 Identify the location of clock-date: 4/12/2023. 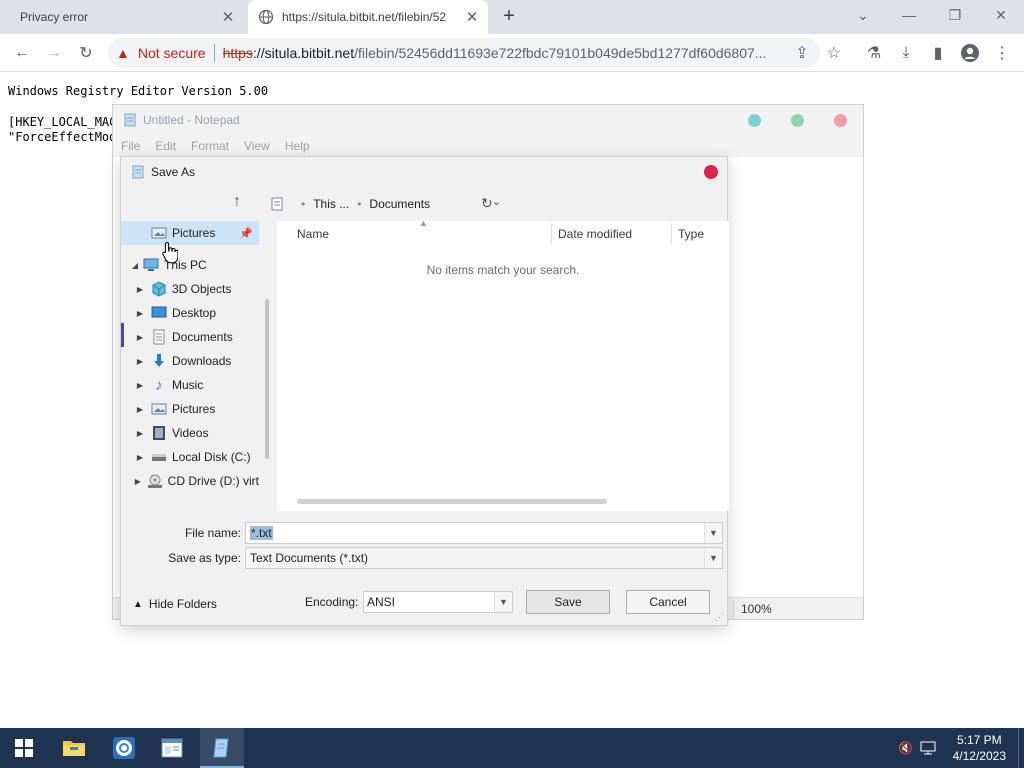
(979, 756).